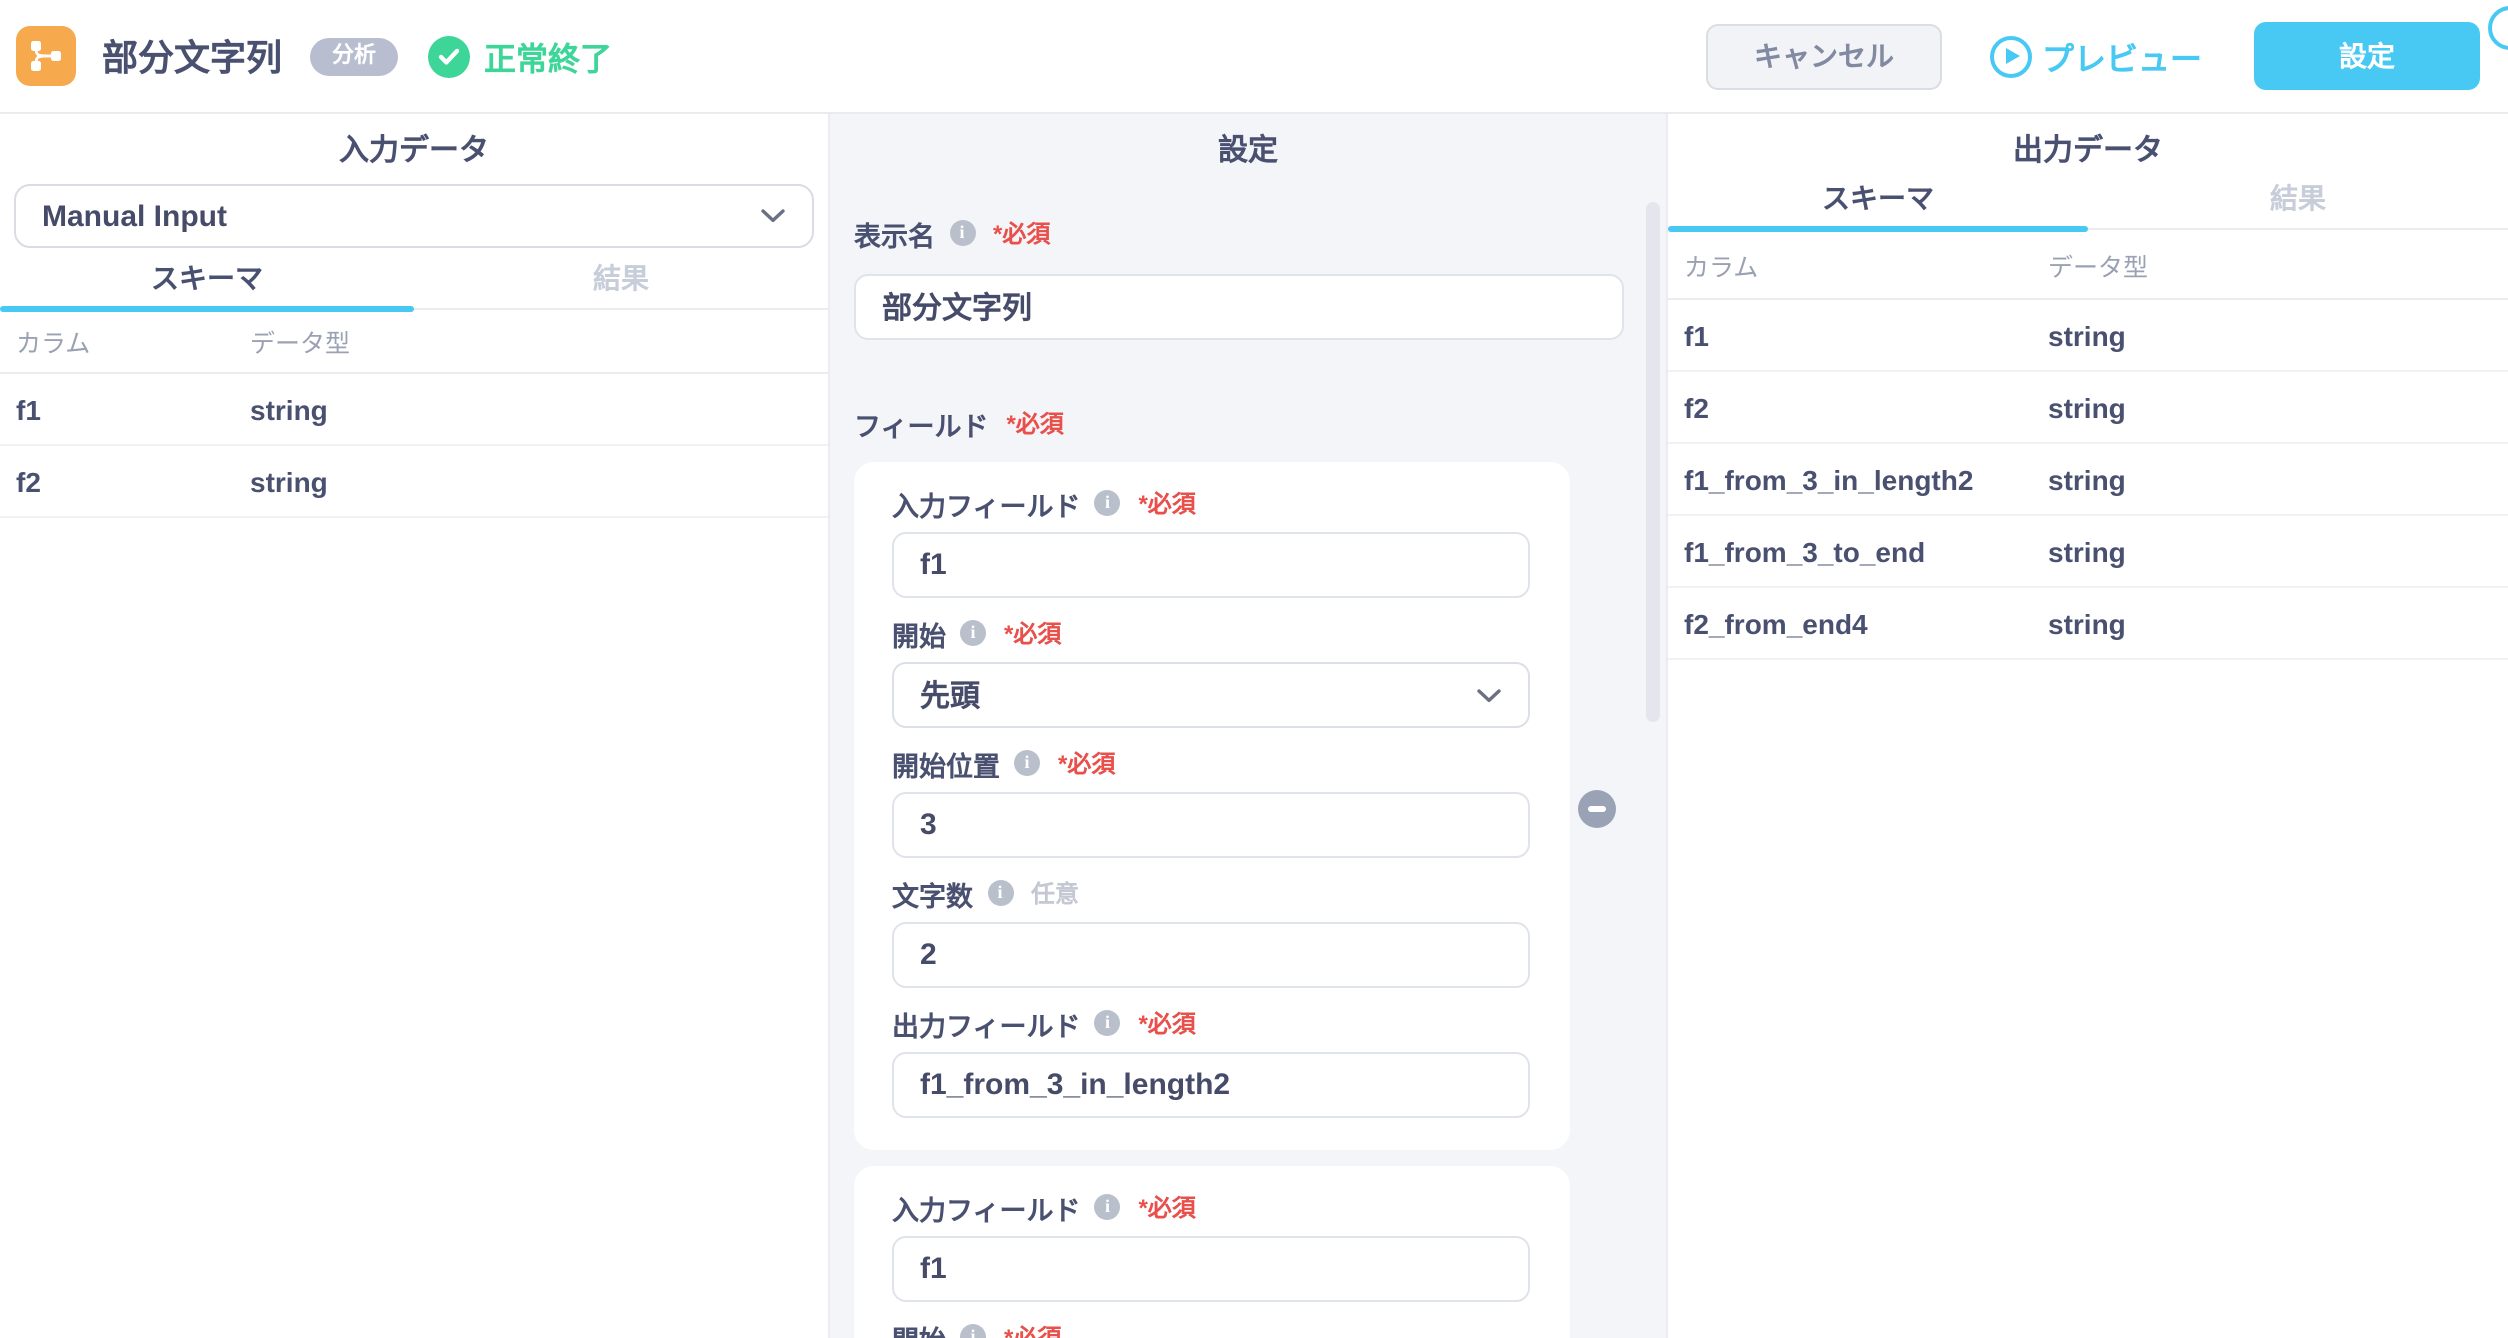 The height and width of the screenshot is (1338, 2508). Describe the element at coordinates (2098, 267) in the screenshot. I see `column-header-type: データ型` at that location.